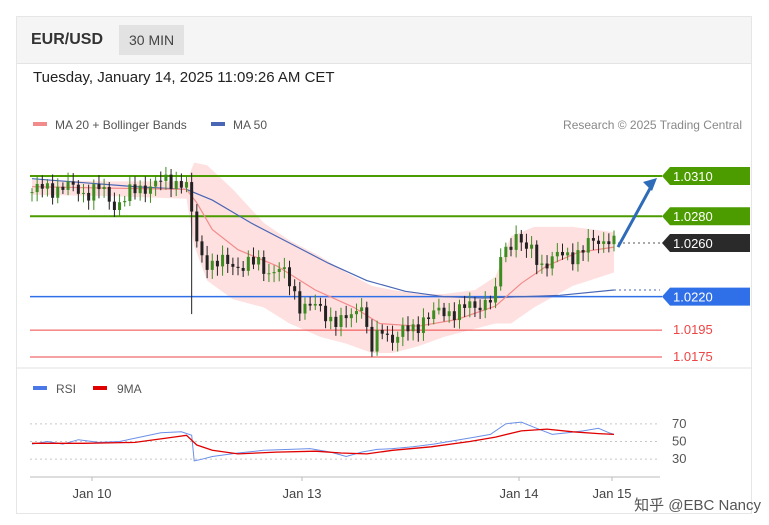 This screenshot has width=769, height=525. I want to click on ma50-legend-label: MA 50, so click(250, 125).